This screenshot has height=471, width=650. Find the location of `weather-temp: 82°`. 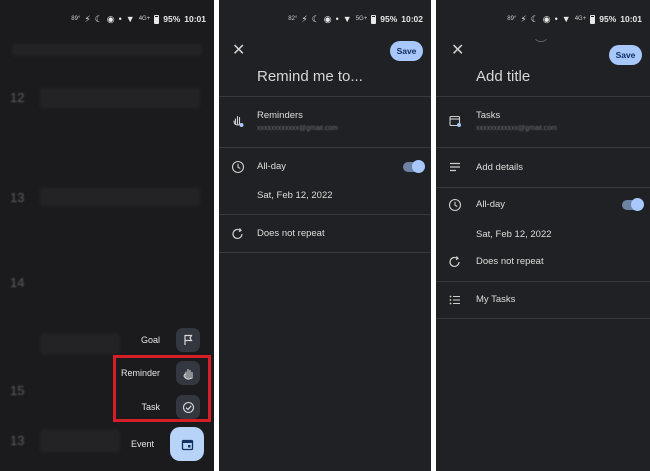

weather-temp: 82° is located at coordinates (293, 19).